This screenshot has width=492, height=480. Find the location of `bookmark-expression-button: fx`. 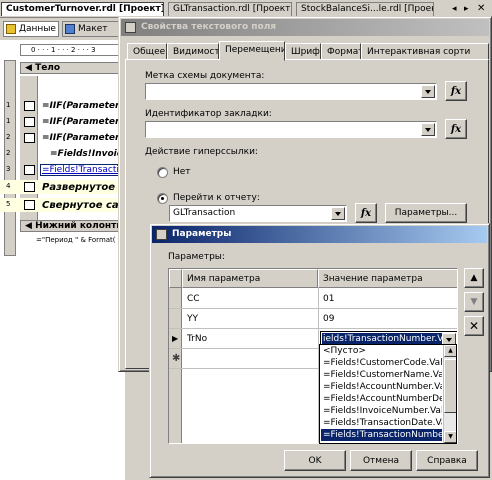

bookmark-expression-button: fx is located at coordinates (456, 129).